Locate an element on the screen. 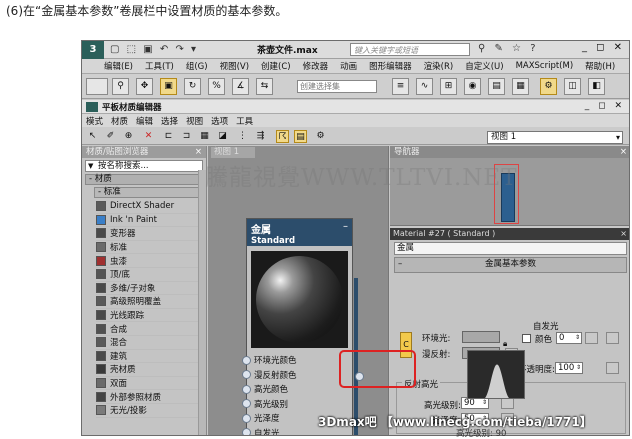 Image resolution: width=632 pixels, height=439 pixels. mirror-icon: ⇆ is located at coordinates (264, 86).